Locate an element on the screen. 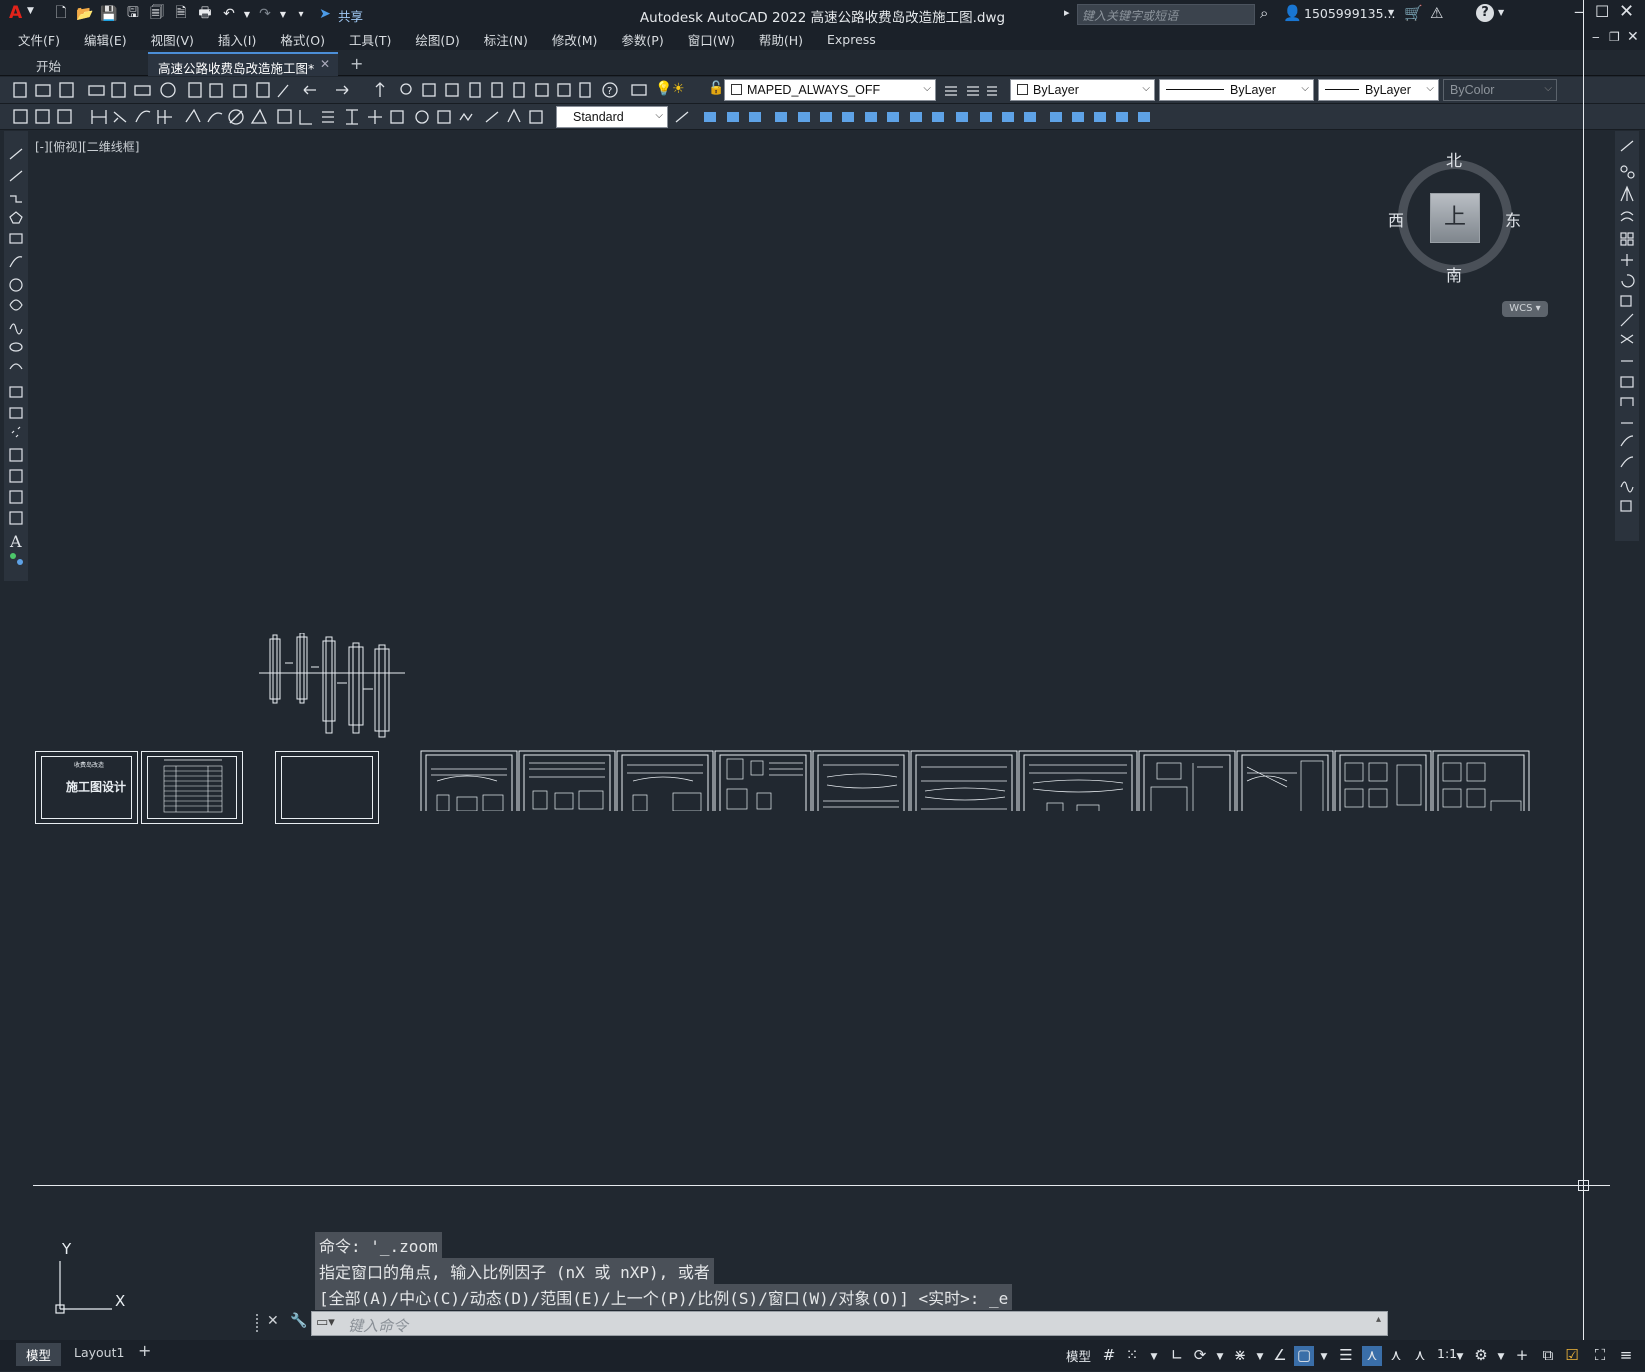  polar-icon: ⟳ is located at coordinates (1200, 1356).